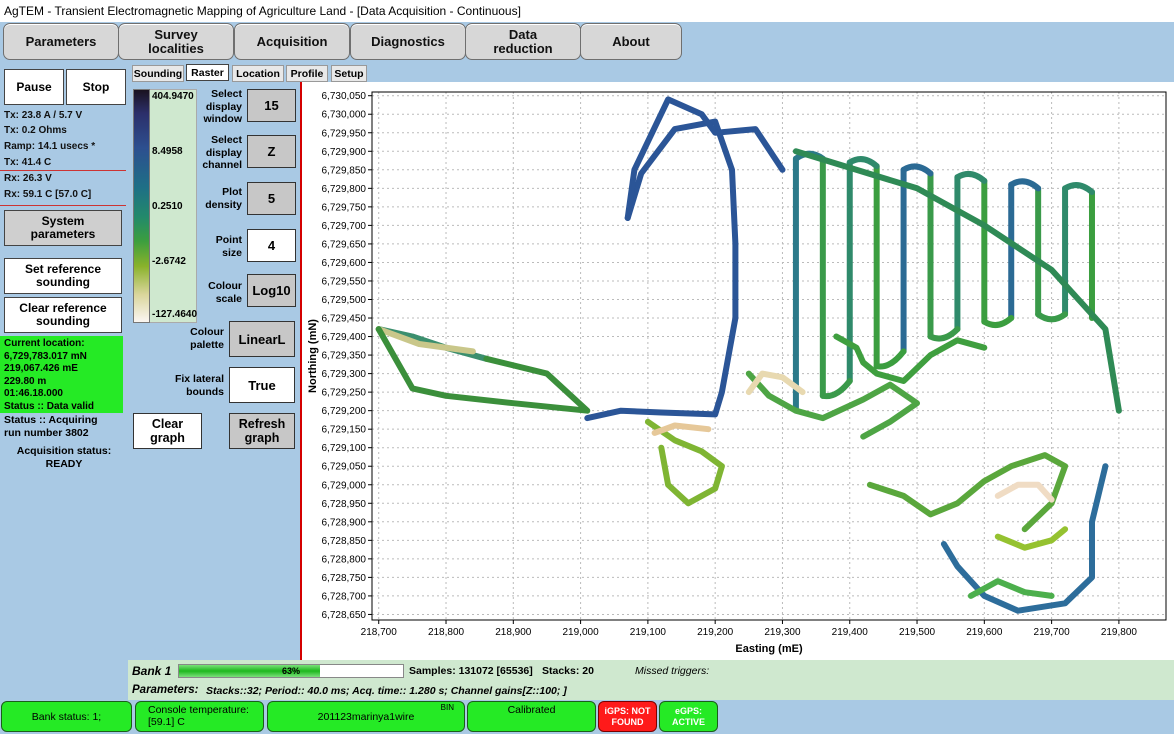  What do you see at coordinates (41, 369) in the screenshot?
I see `location-easting: 219,067.426 mE` at bounding box center [41, 369].